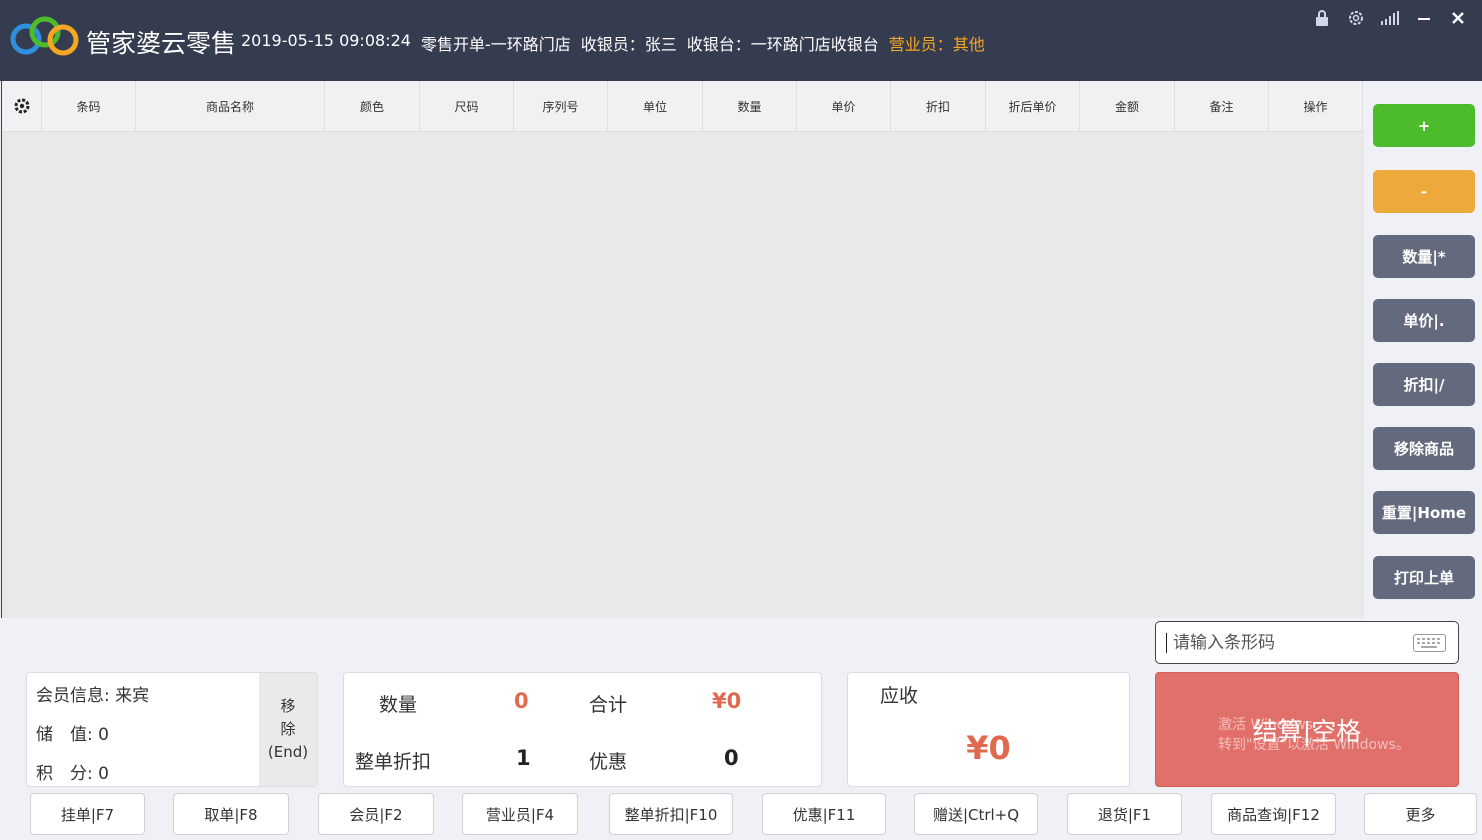  Describe the element at coordinates (1458, 18) in the screenshot. I see `close-icon` at that location.